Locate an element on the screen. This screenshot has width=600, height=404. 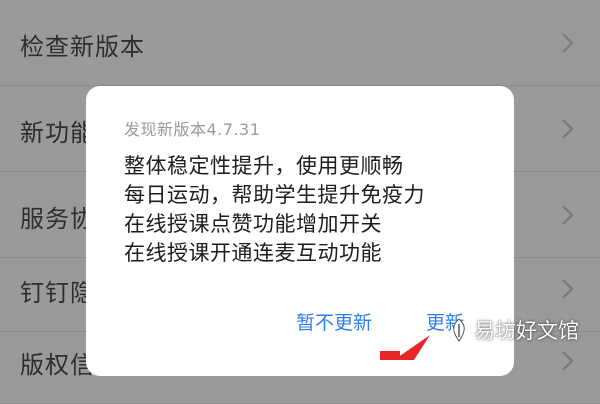
release-note: 在线授课点赞功能增加开关 is located at coordinates (253, 224).